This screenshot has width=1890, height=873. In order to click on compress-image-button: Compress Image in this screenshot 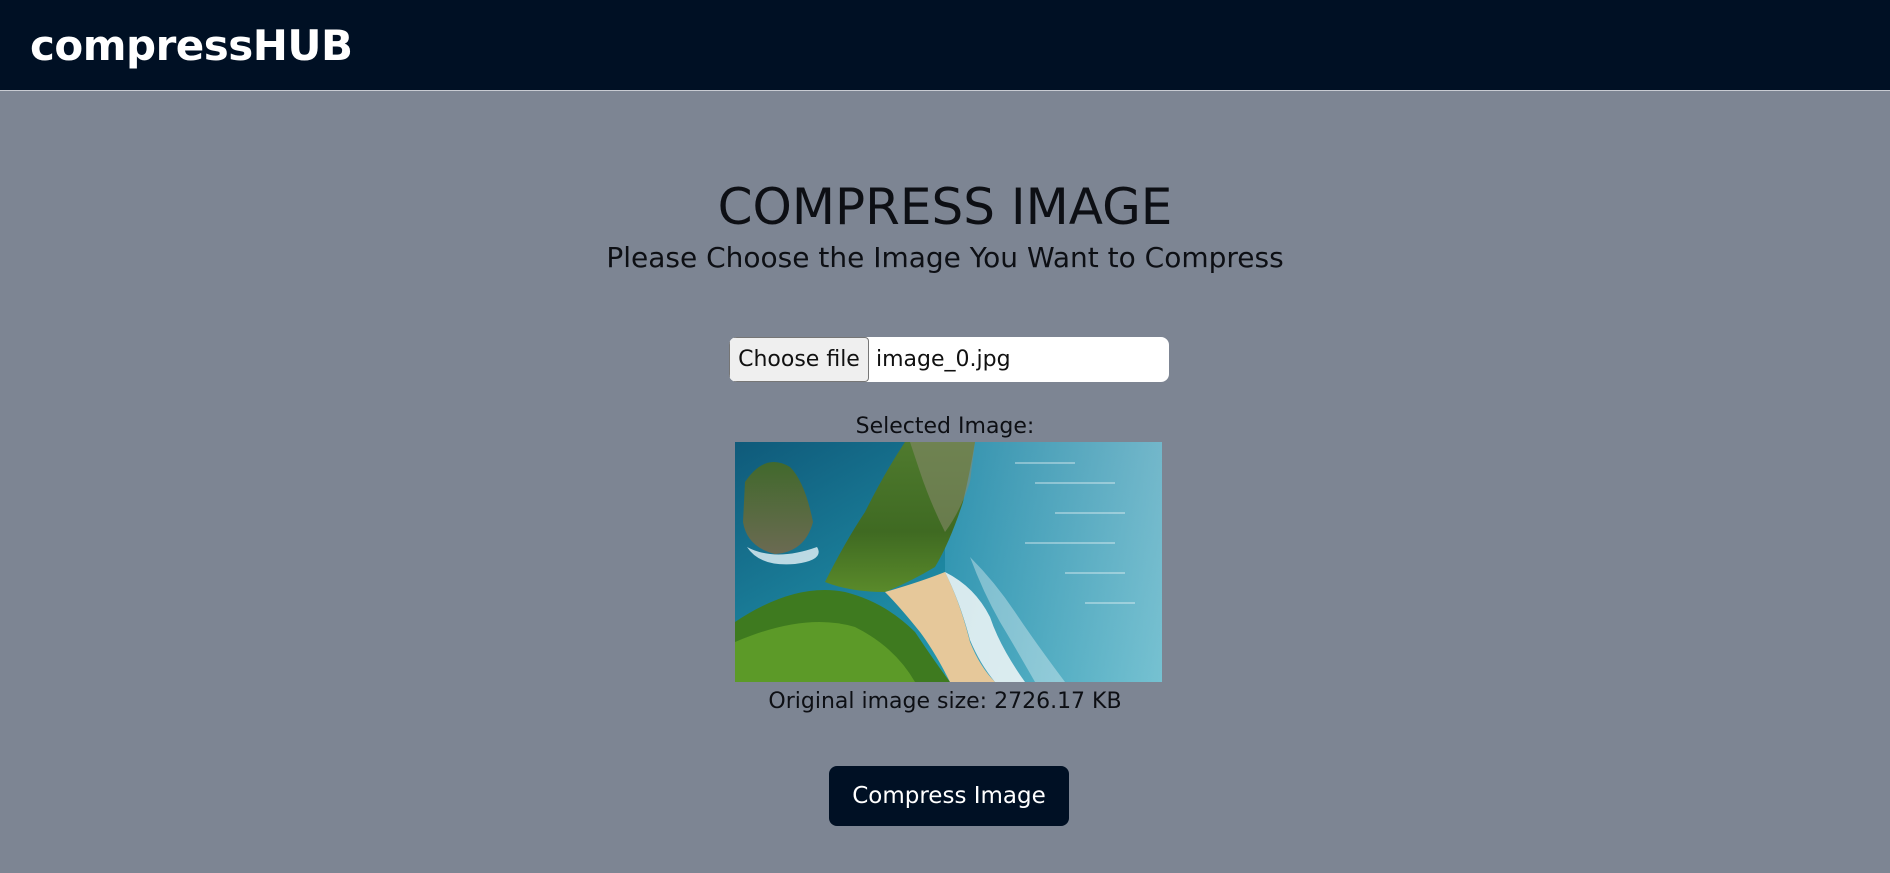, I will do `click(949, 796)`.